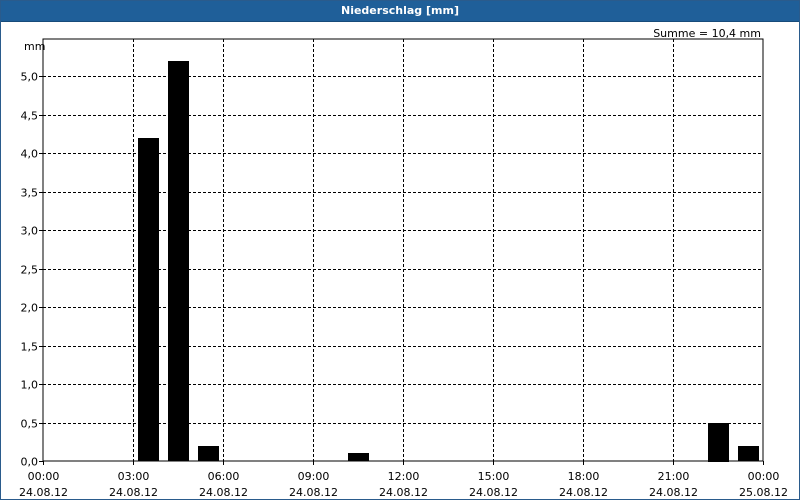 The height and width of the screenshot is (500, 800). Describe the element at coordinates (30, 424) in the screenshot. I see `y-tick-label: 0,5` at that location.